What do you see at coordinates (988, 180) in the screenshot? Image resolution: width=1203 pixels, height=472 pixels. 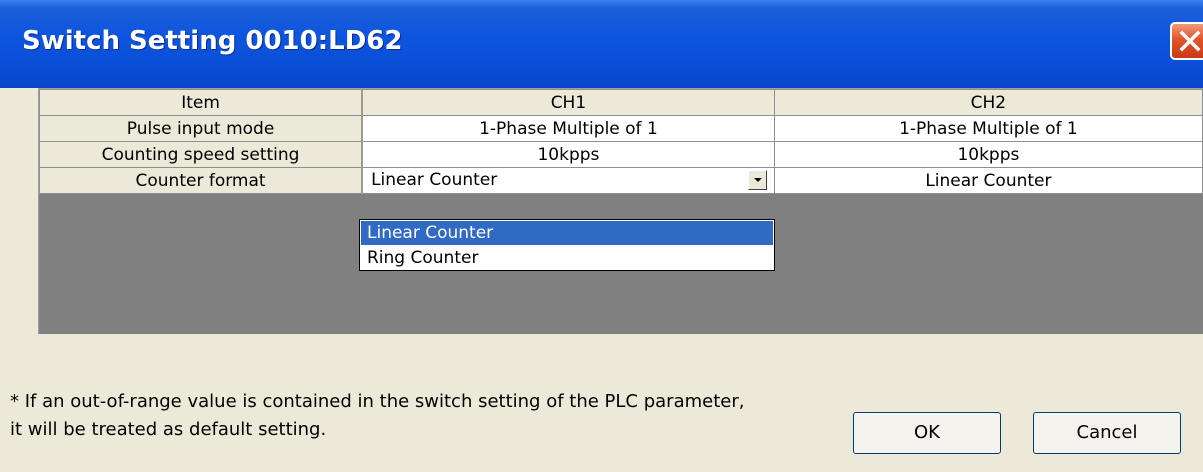 I see `cell-ch2-counter-format: Linear Counter` at bounding box center [988, 180].